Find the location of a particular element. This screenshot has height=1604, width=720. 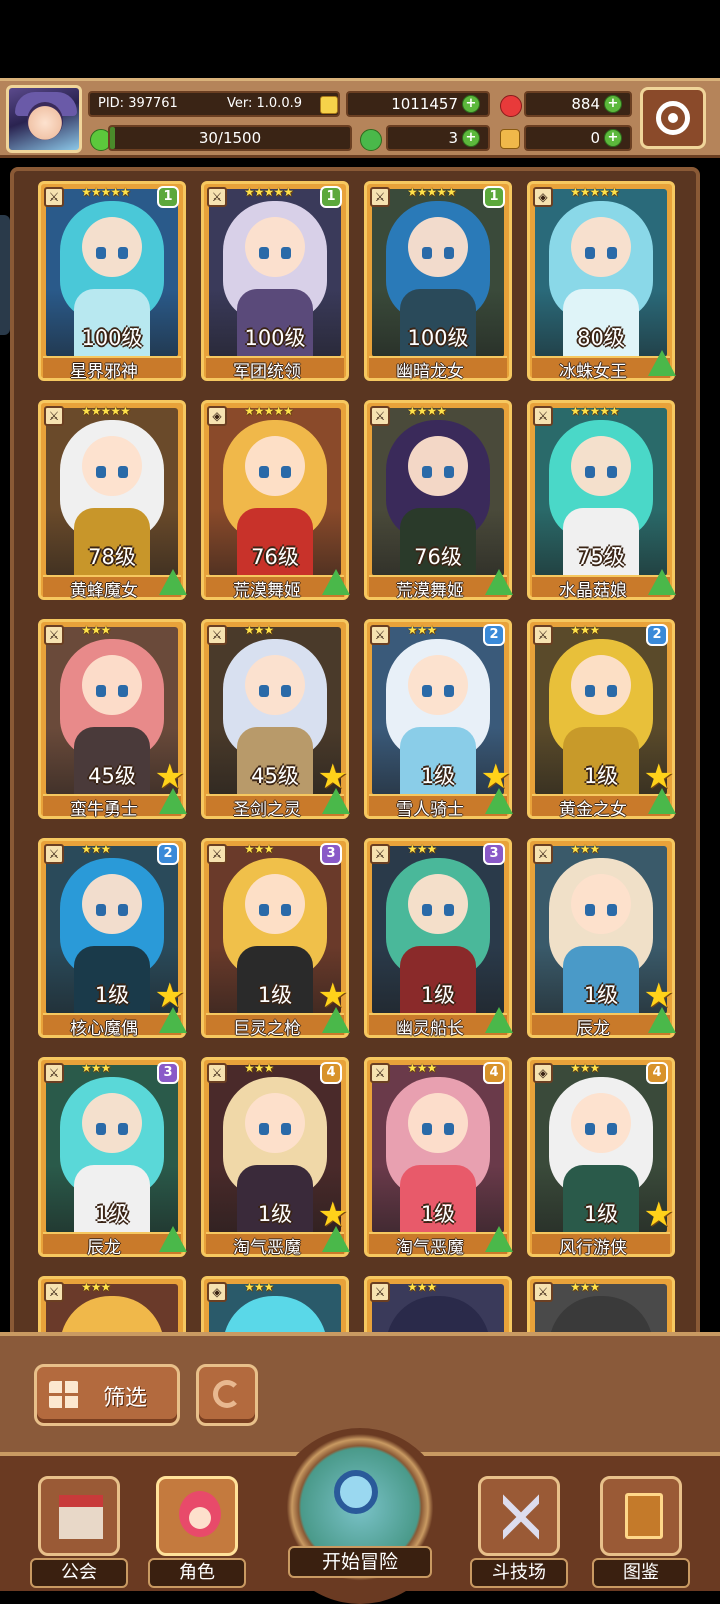

name-plate: 风行游侠 is located at coordinates (601, 1245).